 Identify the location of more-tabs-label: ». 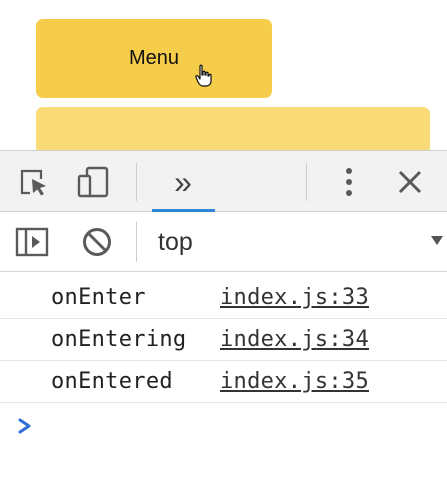
(183, 182).